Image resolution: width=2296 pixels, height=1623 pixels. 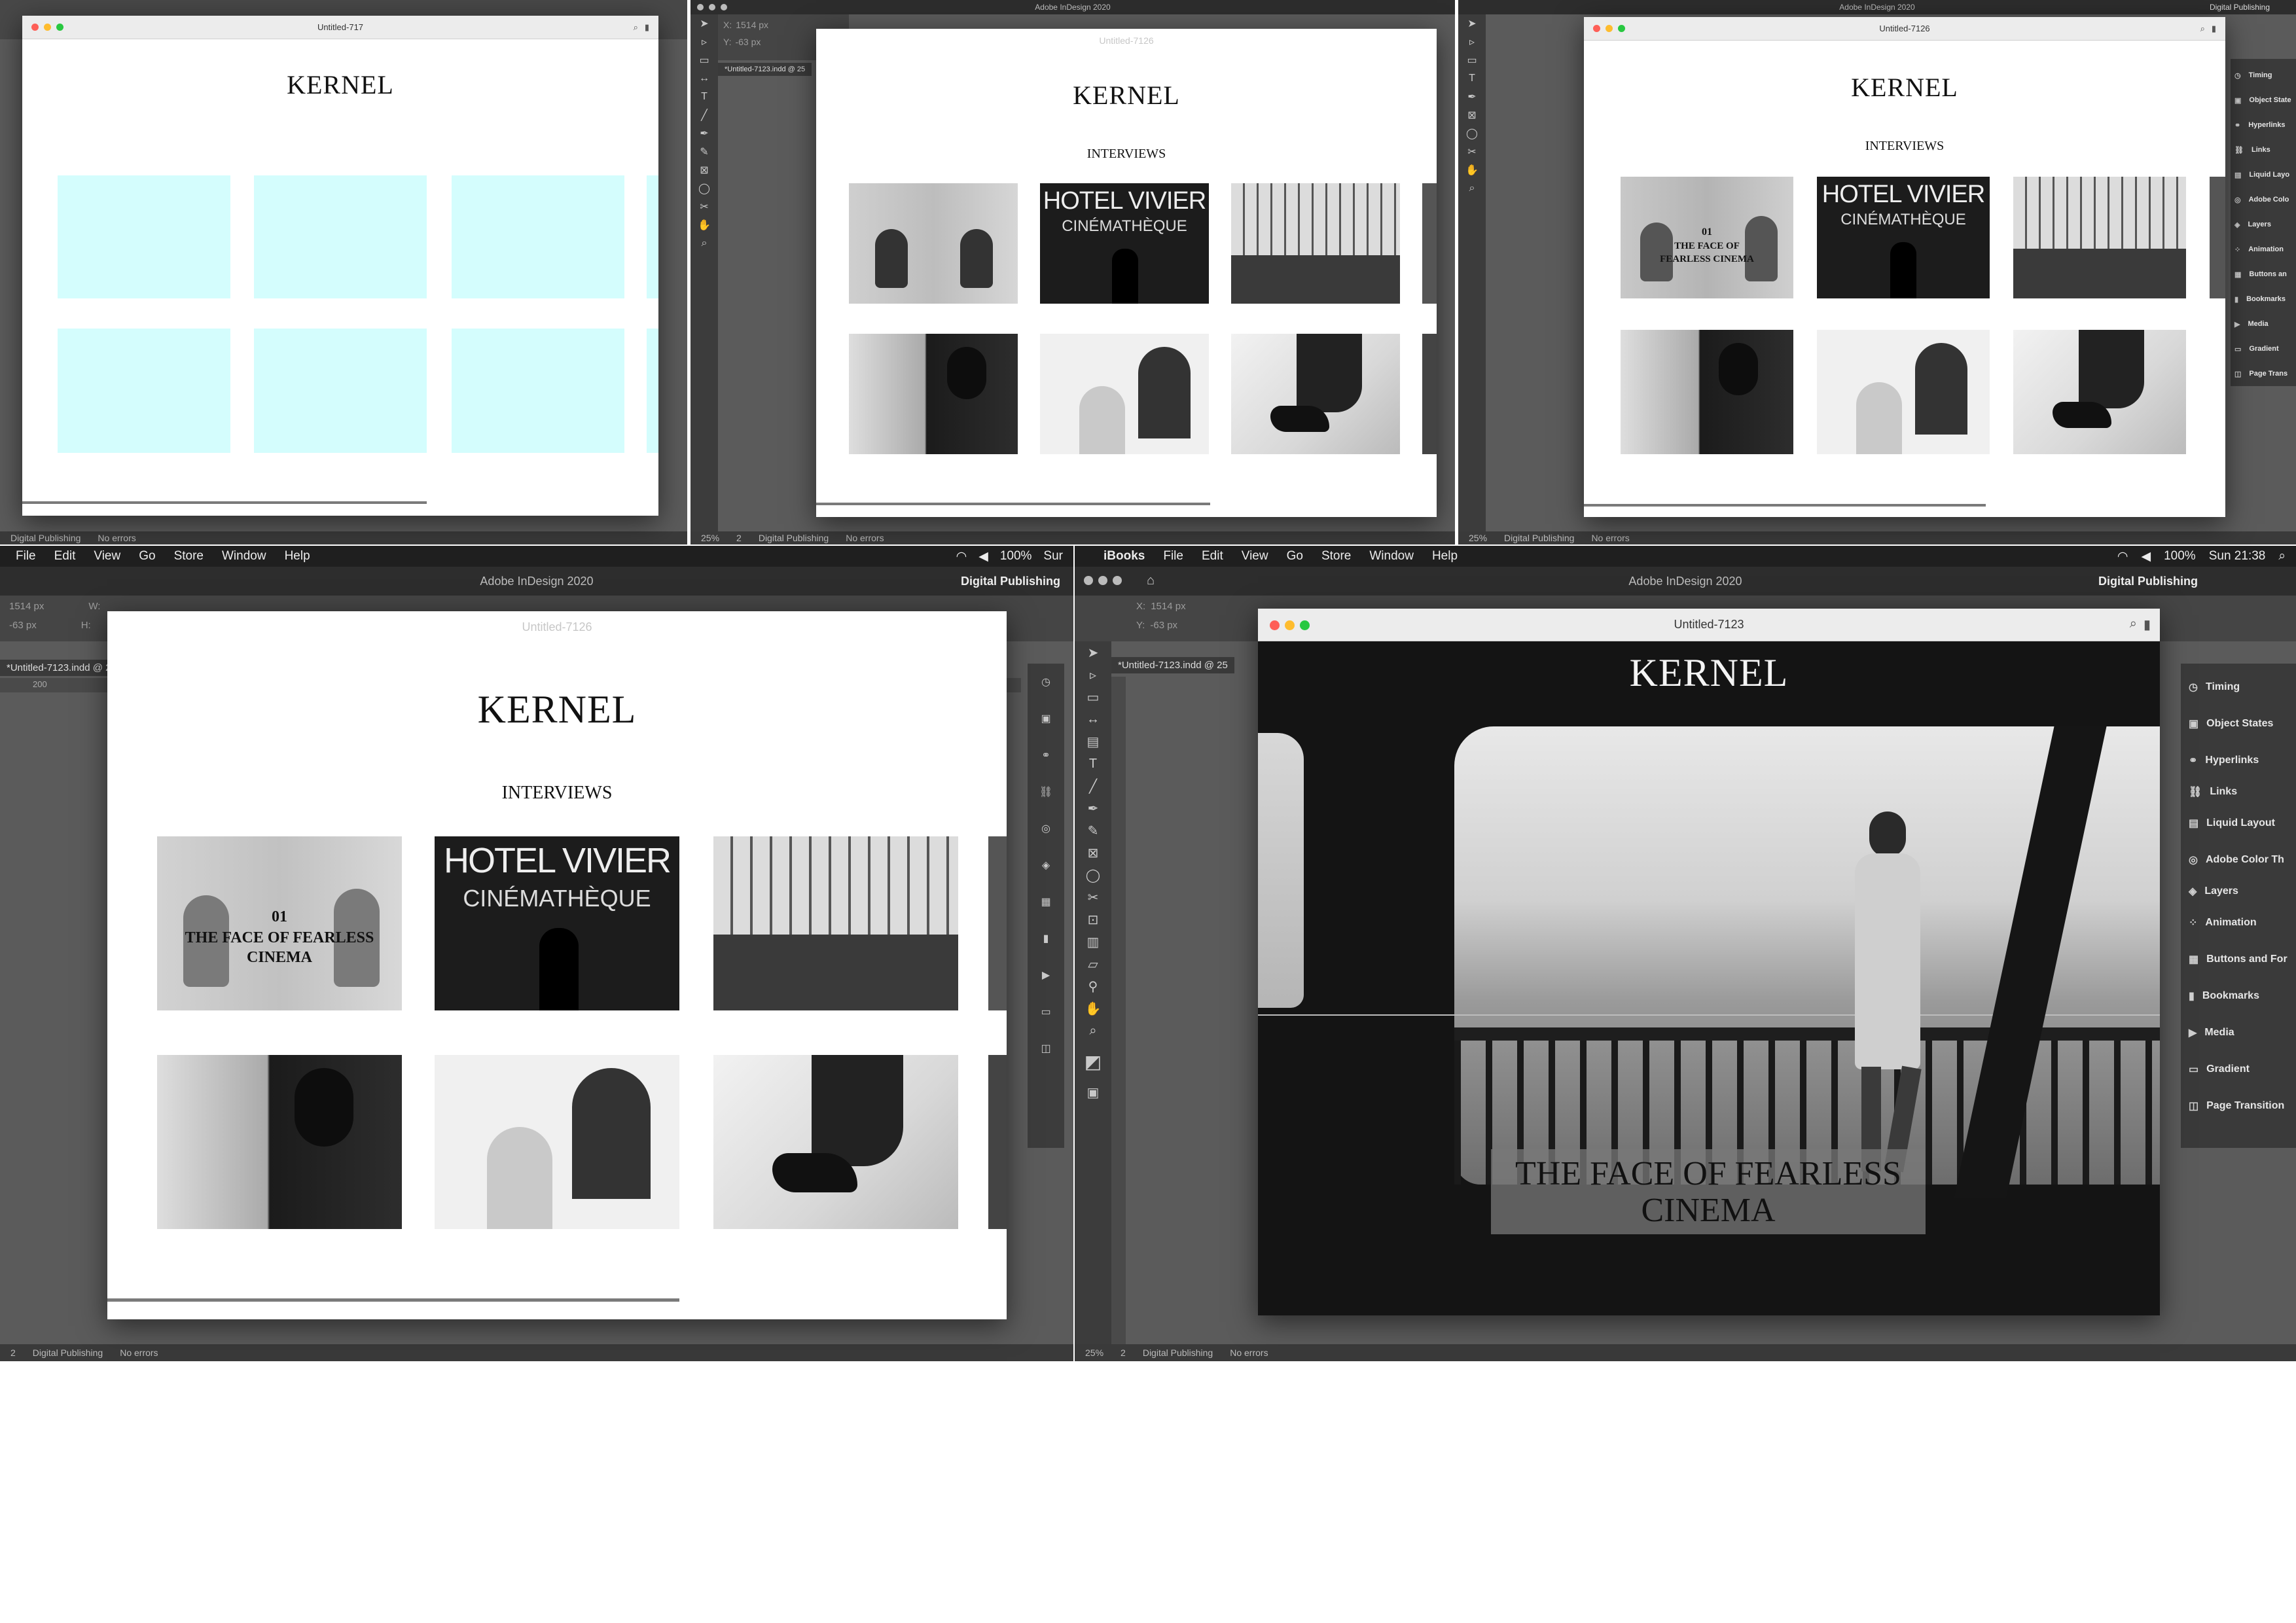 What do you see at coordinates (2263, 324) in the screenshot?
I see `panel-media: ▶ Media` at bounding box center [2263, 324].